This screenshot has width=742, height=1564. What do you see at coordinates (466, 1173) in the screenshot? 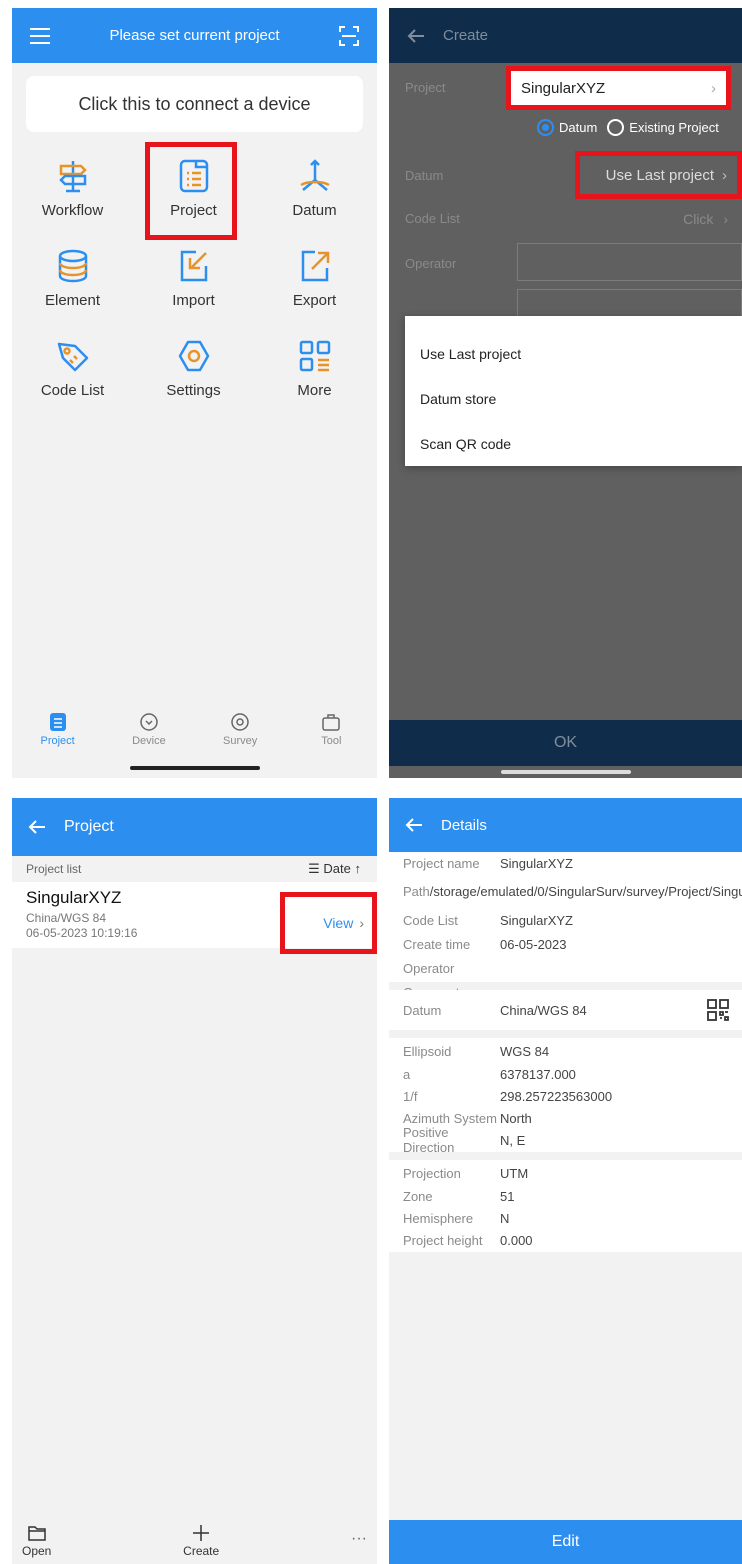
I see `detail-row: Projection UTM` at bounding box center [466, 1173].